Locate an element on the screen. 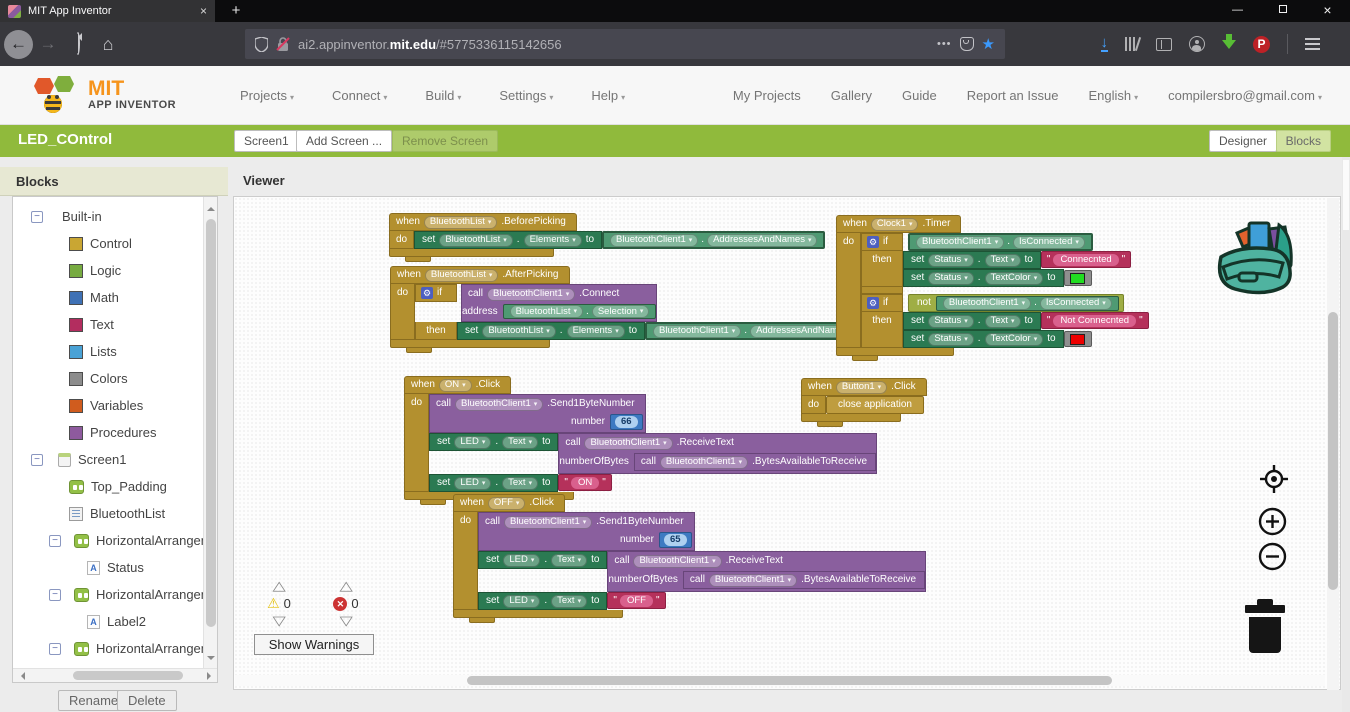 Image resolution: width=1350 pixels, height=712 pixels. reload-button is located at coordinates (78, 43).